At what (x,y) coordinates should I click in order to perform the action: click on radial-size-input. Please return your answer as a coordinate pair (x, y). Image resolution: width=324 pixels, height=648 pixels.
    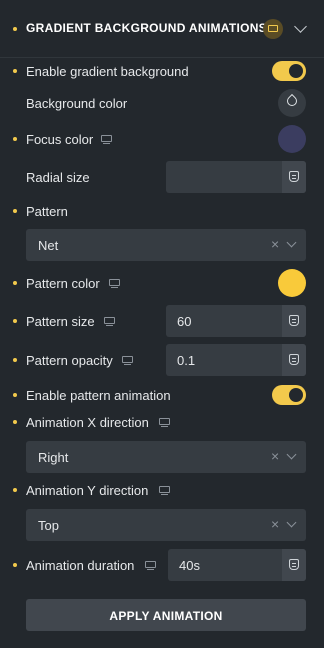
    Looking at the image, I should click on (236, 177).